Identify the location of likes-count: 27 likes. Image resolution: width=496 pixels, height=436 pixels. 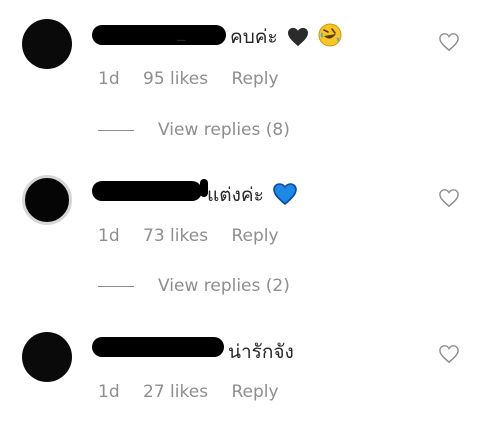
(175, 392).